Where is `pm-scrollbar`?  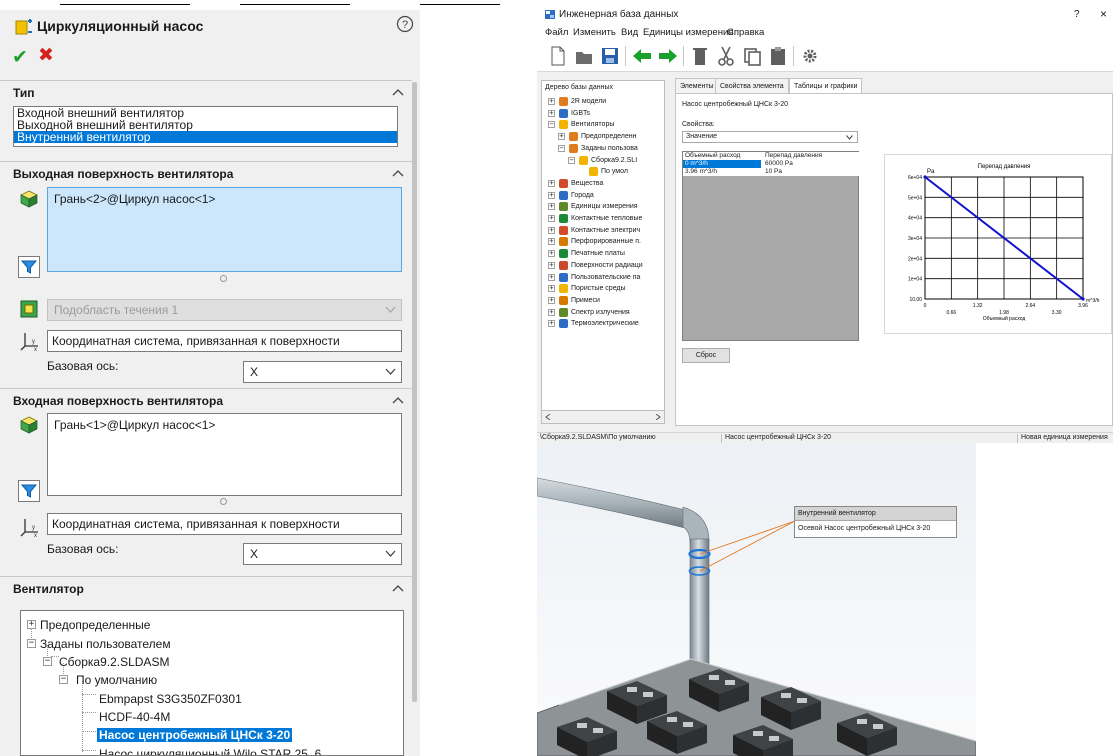
pm-scrollbar is located at coordinates (414, 392).